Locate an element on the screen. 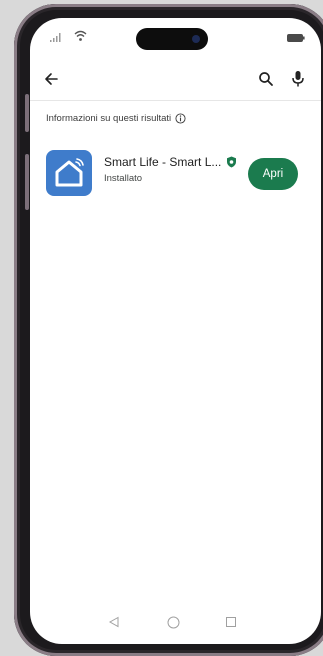  smart-home-house-icon is located at coordinates (69, 172).